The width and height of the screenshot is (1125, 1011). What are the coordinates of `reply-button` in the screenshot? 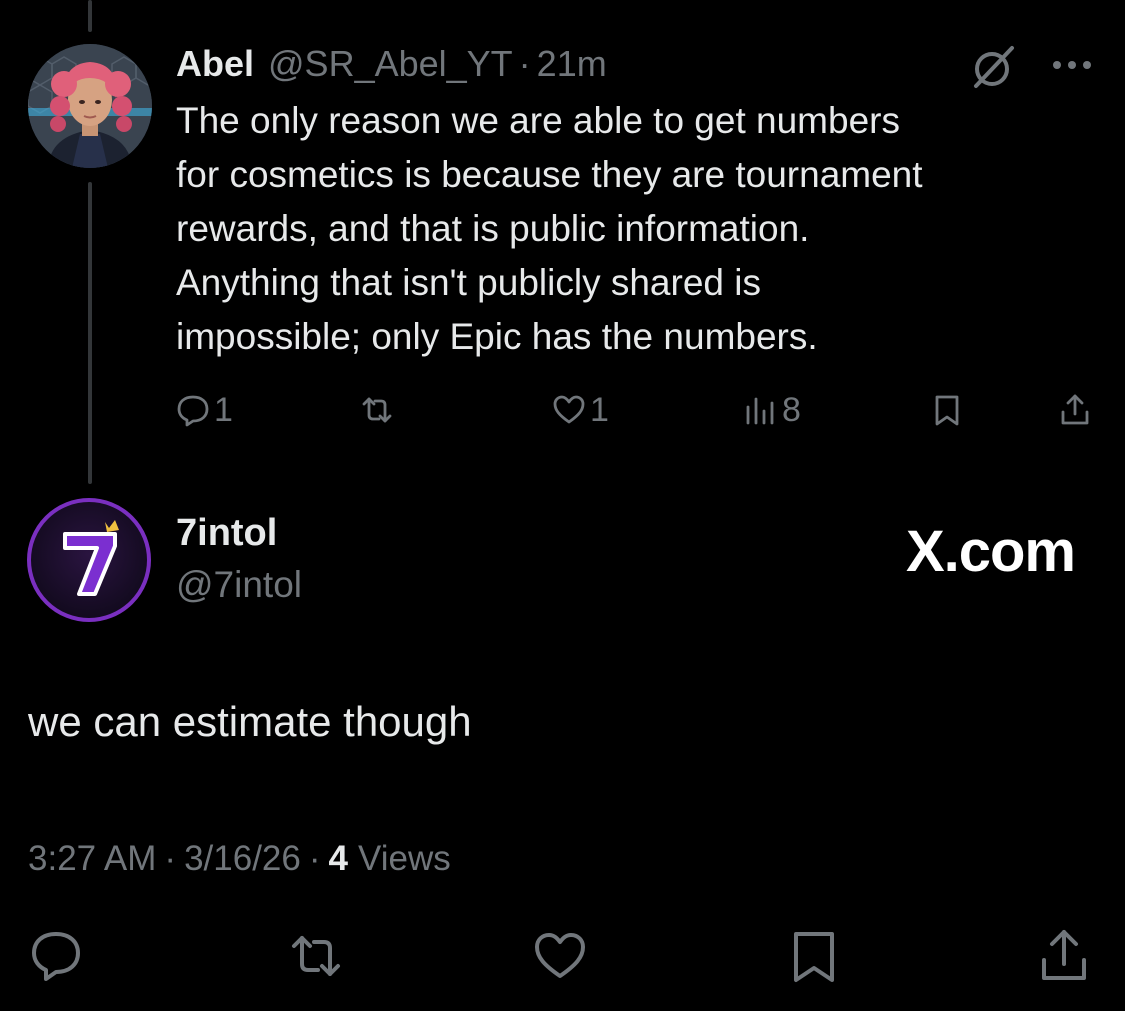 It's located at (56, 956).